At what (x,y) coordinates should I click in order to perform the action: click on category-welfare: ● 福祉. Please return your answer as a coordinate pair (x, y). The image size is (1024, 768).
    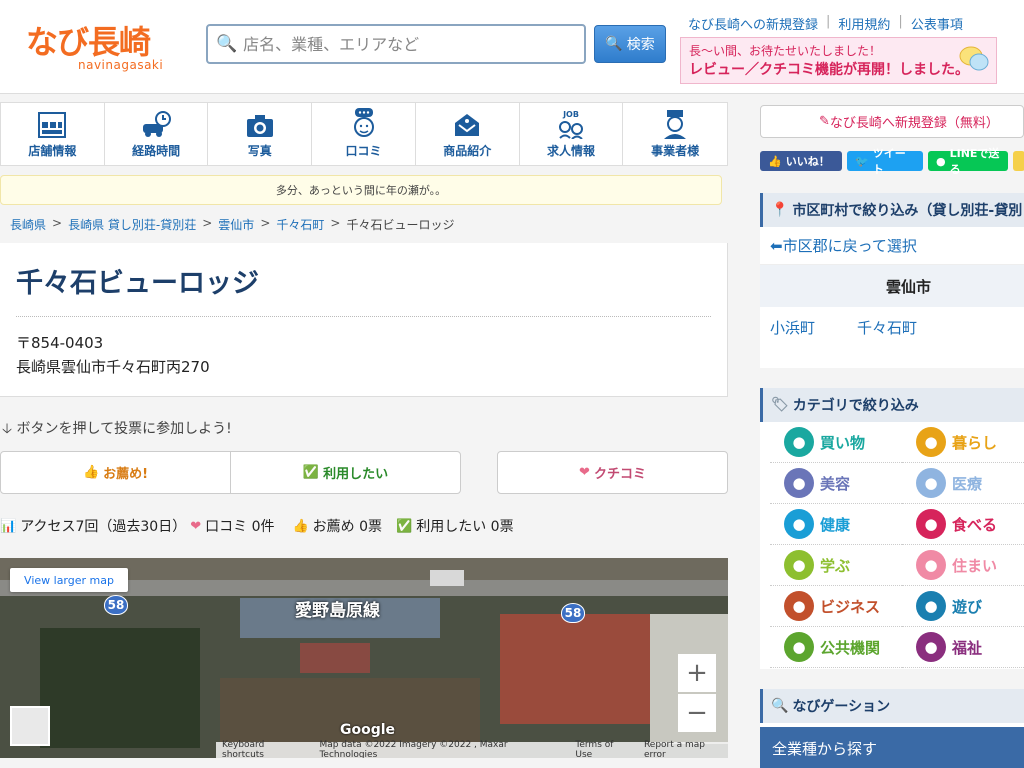
    Looking at the image, I should click on (963, 647).